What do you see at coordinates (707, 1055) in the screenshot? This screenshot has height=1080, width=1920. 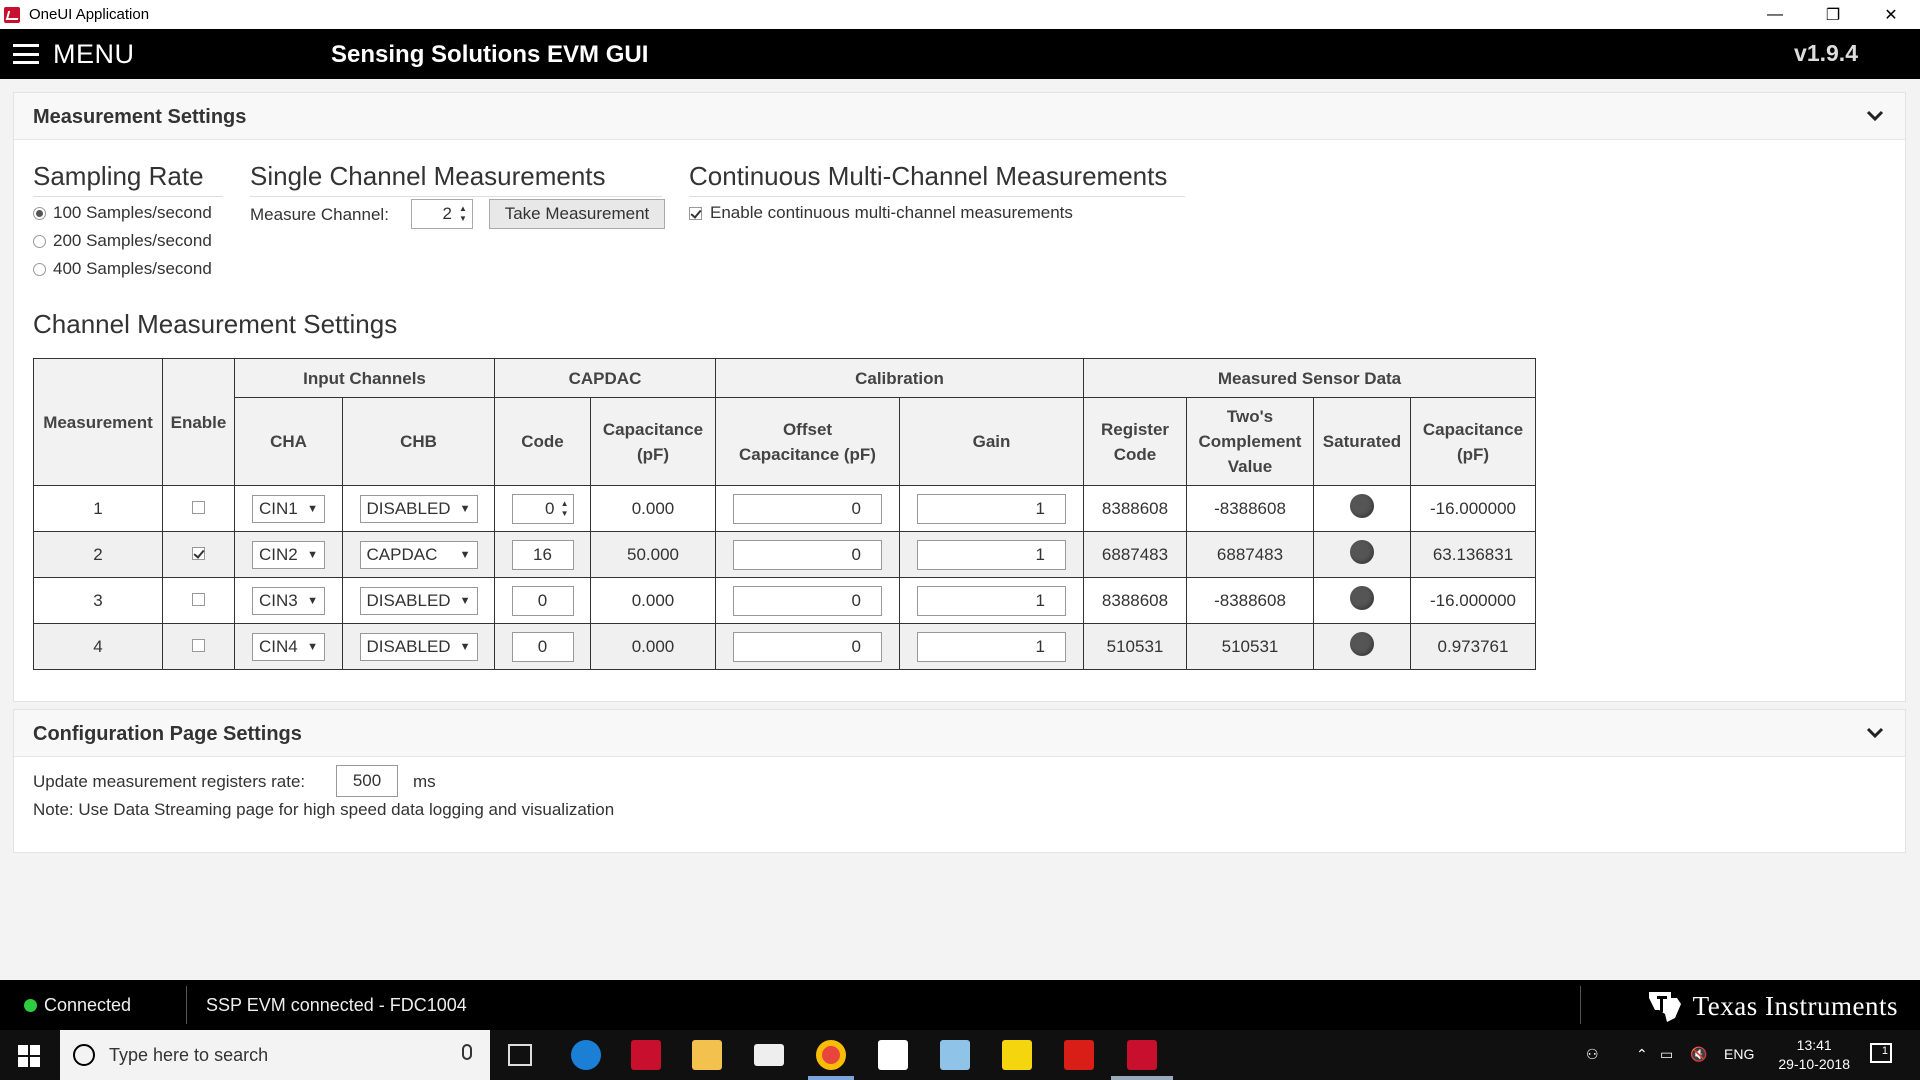 I see `file-explorer-icon` at bounding box center [707, 1055].